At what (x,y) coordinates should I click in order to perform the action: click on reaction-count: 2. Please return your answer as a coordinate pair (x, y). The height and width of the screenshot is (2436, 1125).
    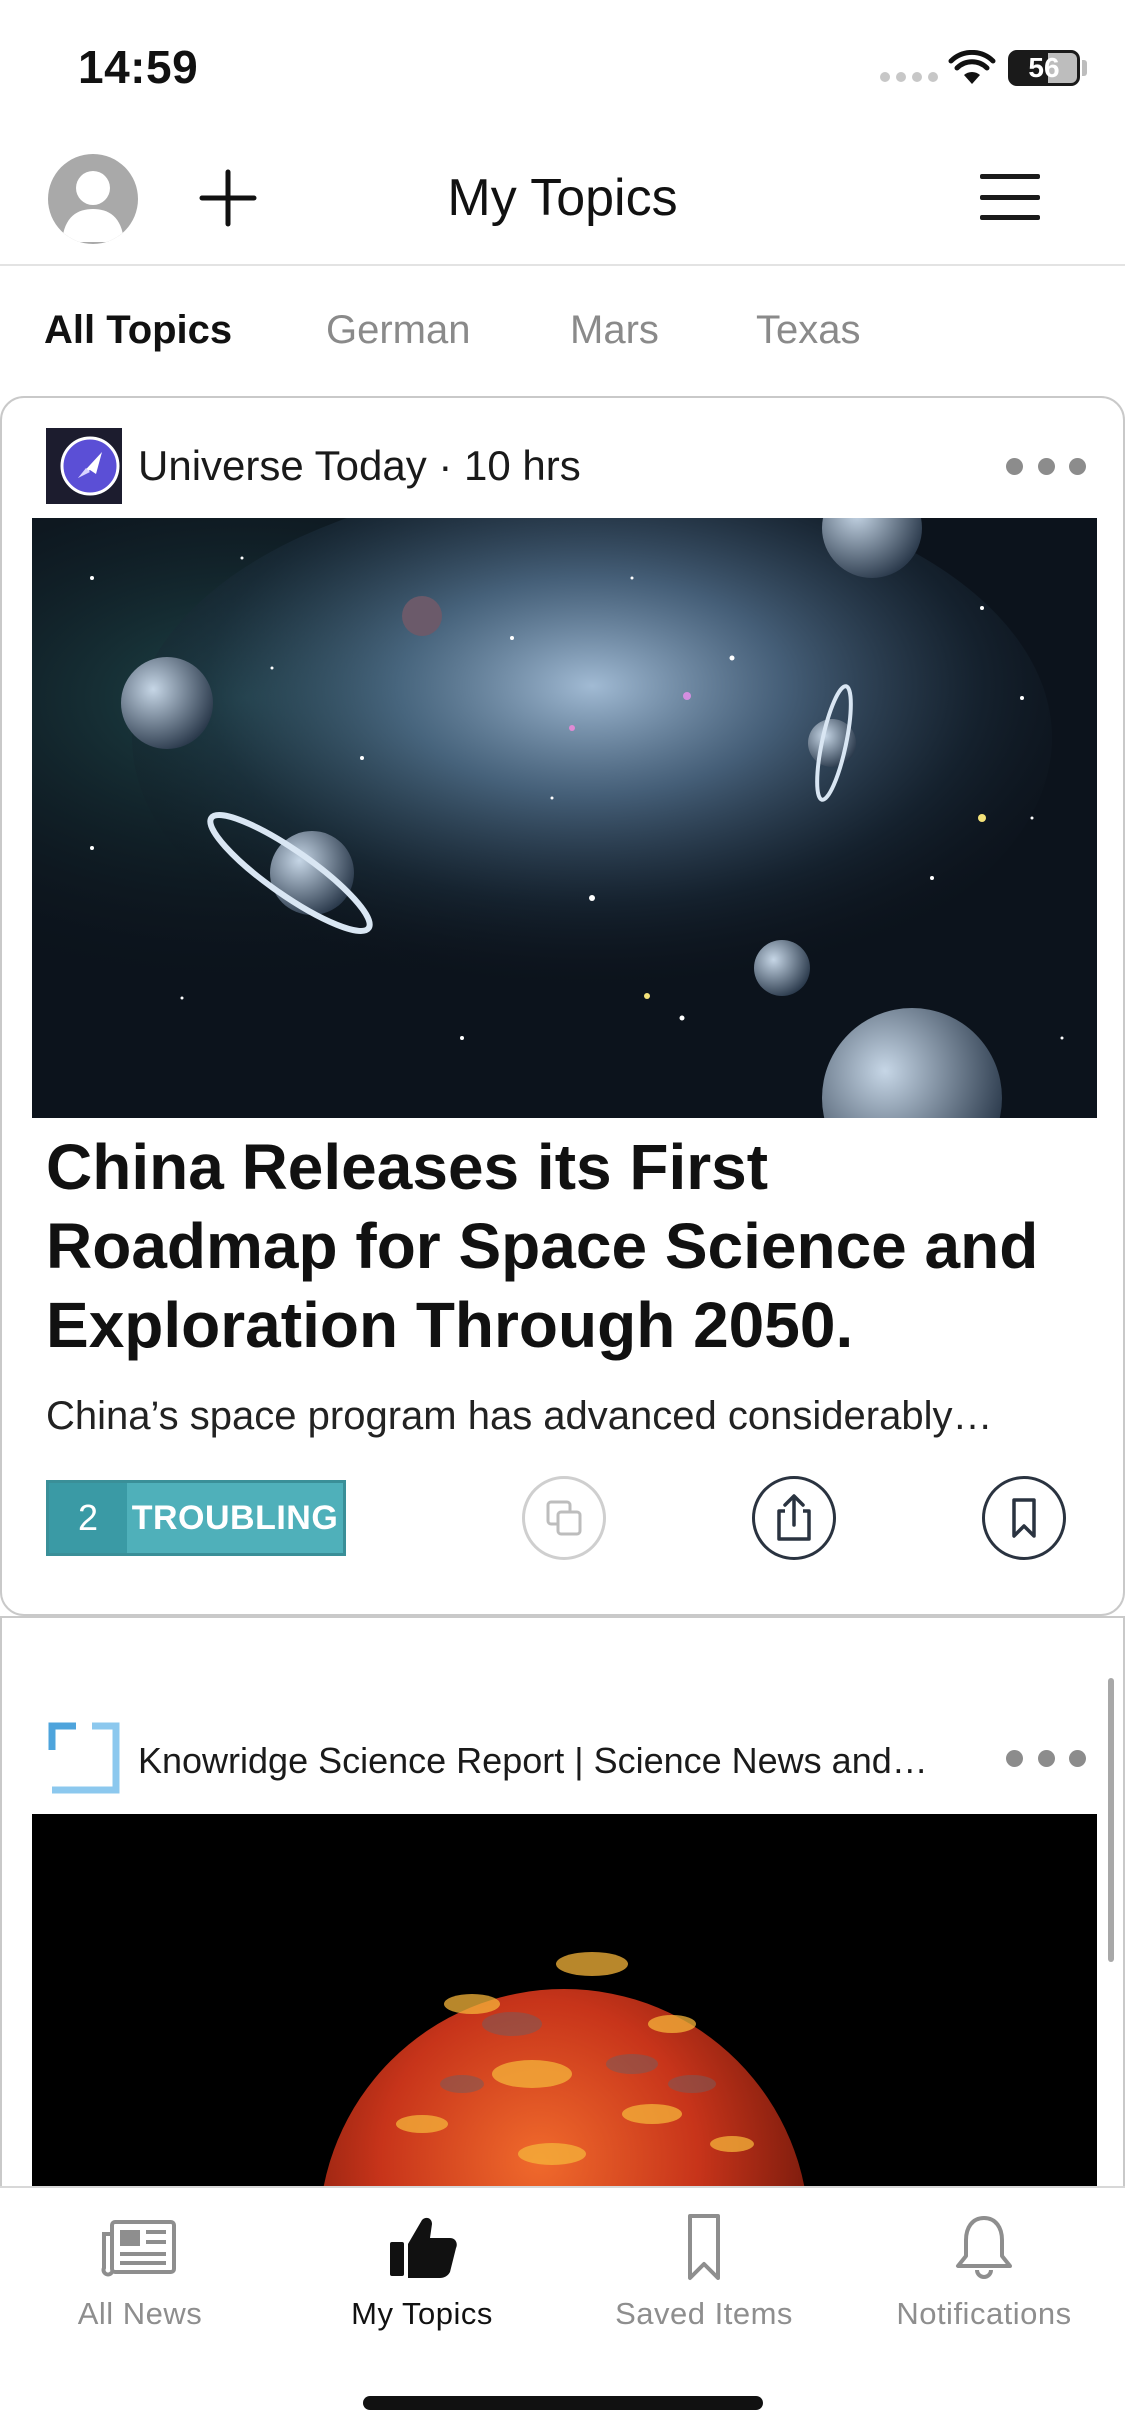
    Looking at the image, I should click on (88, 1518).